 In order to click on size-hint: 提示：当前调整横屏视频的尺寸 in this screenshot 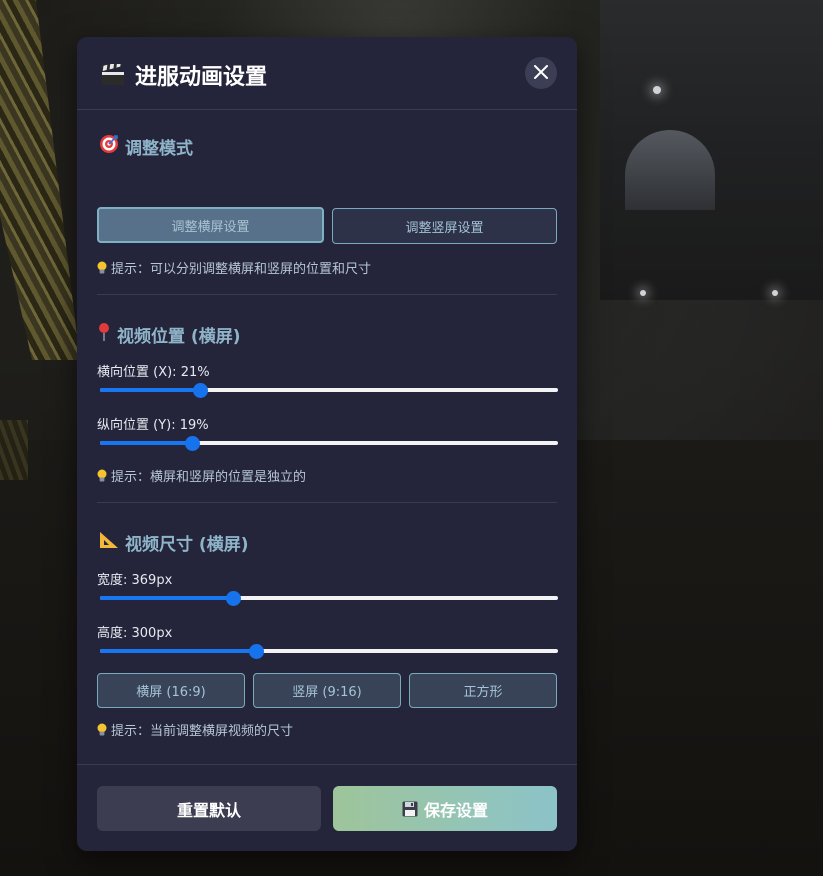, I will do `click(195, 729)`.